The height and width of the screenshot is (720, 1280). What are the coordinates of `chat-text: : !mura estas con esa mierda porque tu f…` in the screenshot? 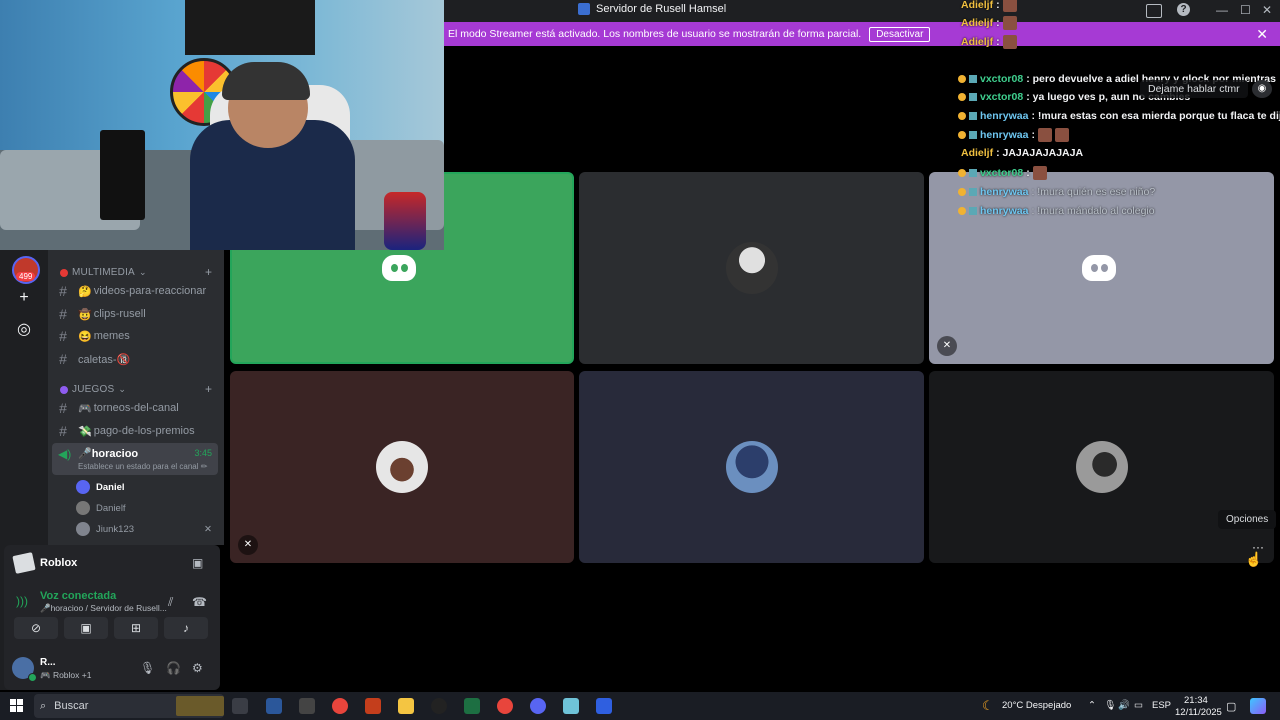 It's located at (1155, 116).